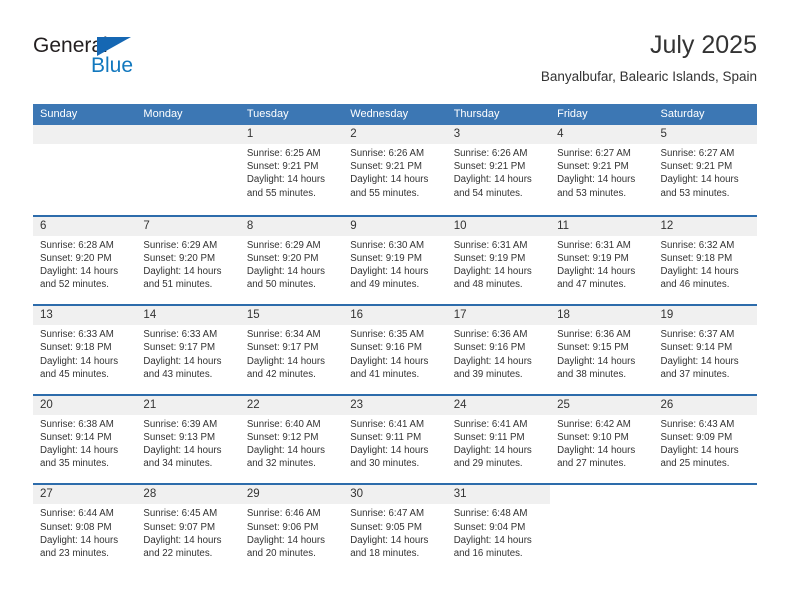 This screenshot has height=612, width=792. What do you see at coordinates (648, 76) in the screenshot?
I see `page-subtitle: Banyalbufar, Balearic Islands, Spain` at bounding box center [648, 76].